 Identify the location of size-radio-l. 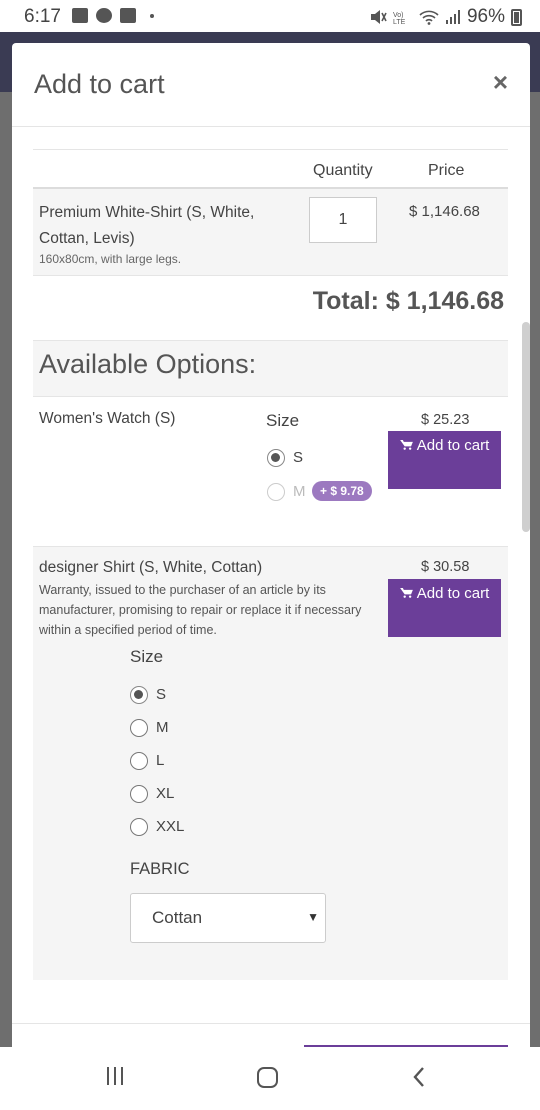
(139, 761).